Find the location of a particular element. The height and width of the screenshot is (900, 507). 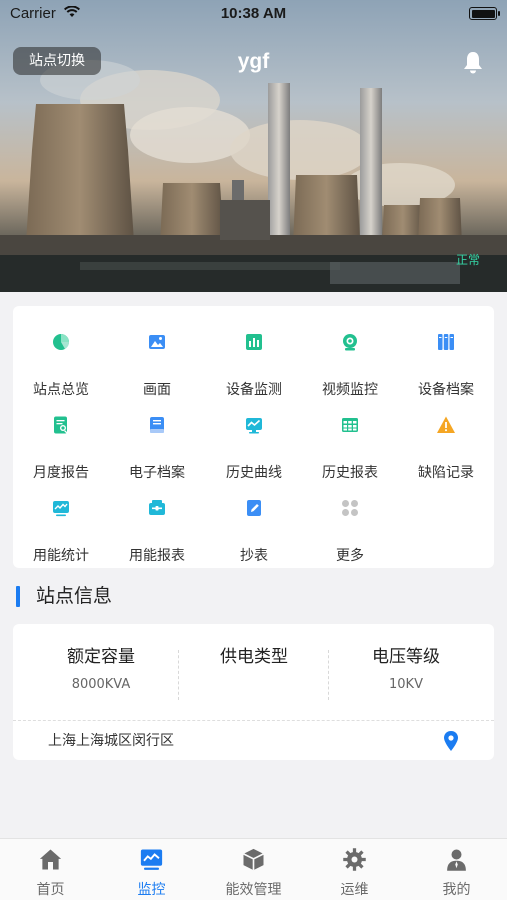

capacity-column: 额定容量 8000KVA is located at coordinates (101, 669).